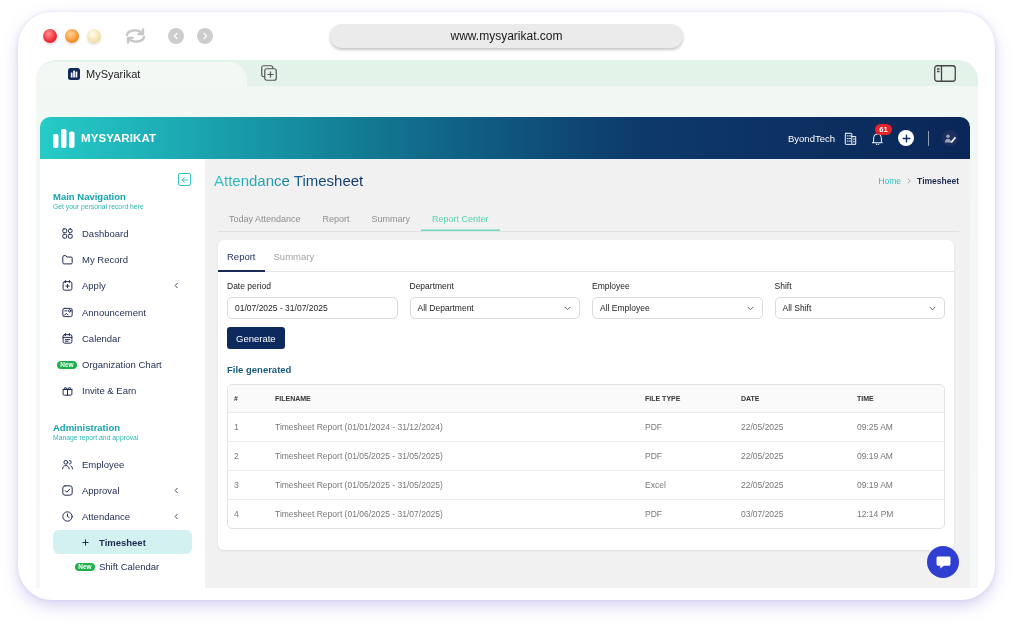 The image size is (1024, 637). Describe the element at coordinates (875, 427) in the screenshot. I see `table-cell-text: 09:25 AM` at that location.